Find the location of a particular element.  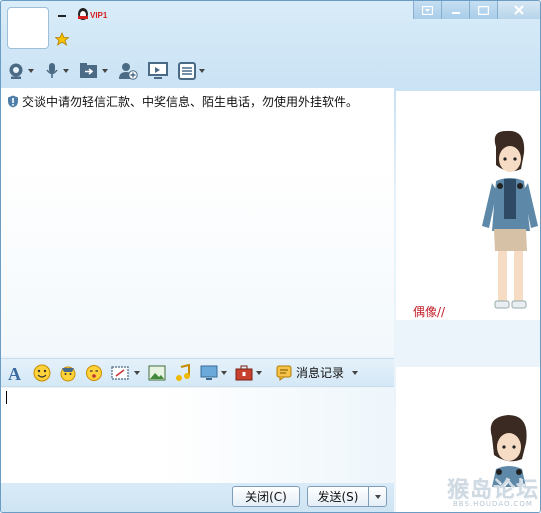

shield-icon is located at coordinates (13, 101).